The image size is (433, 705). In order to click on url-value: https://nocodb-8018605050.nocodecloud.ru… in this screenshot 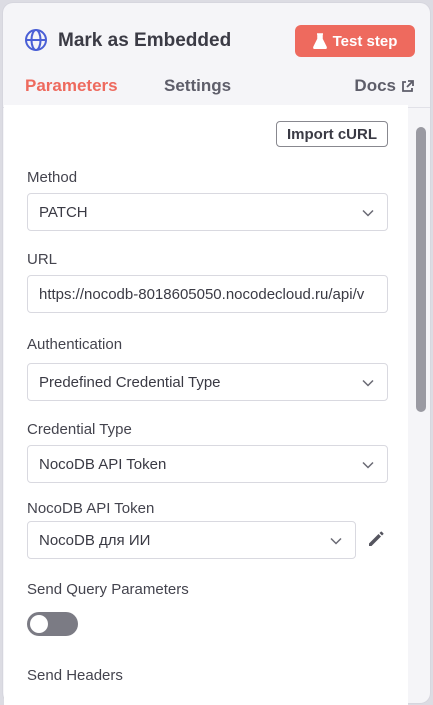, I will do `click(202, 294)`.